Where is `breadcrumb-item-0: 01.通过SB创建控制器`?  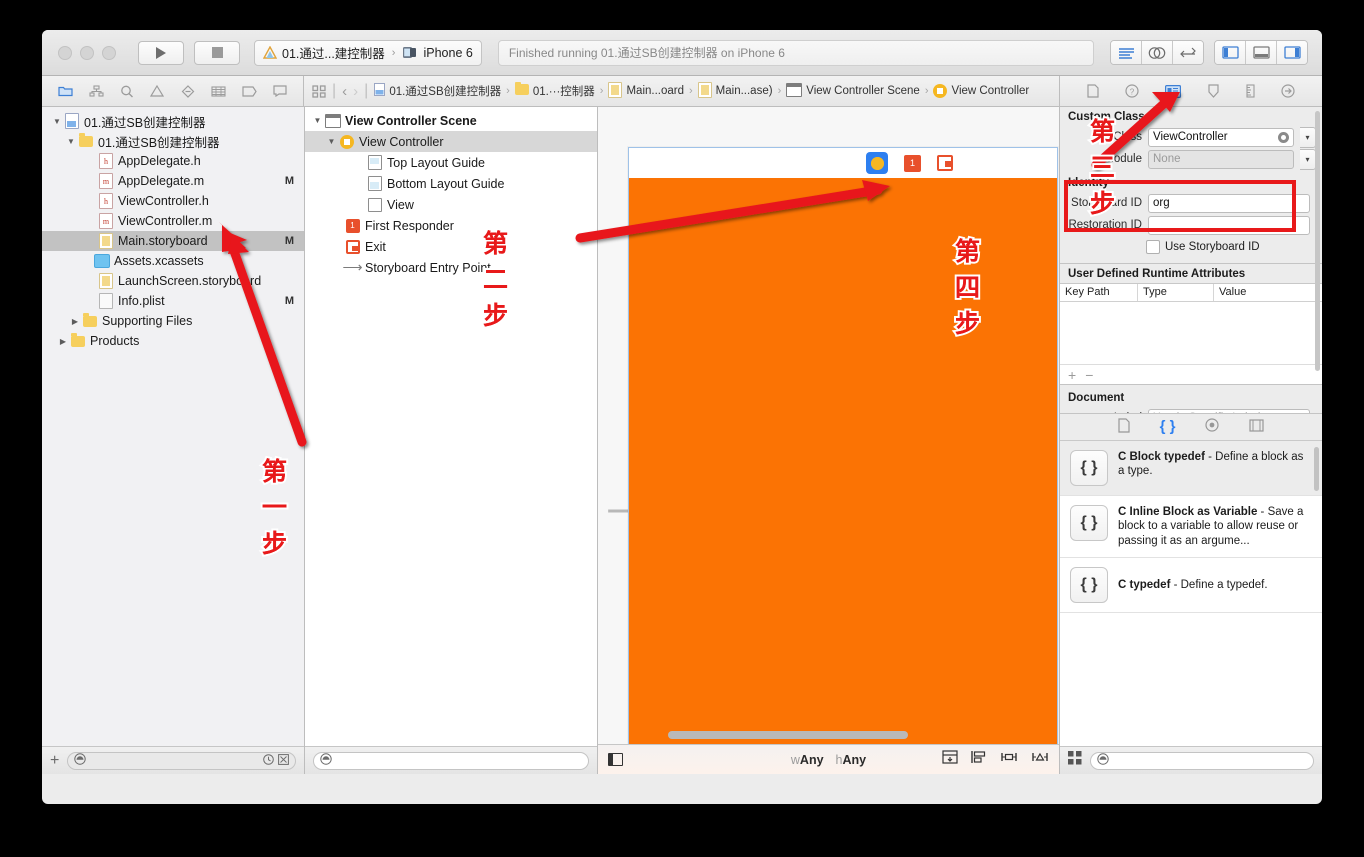 breadcrumb-item-0: 01.通过SB创建控制器 is located at coordinates (445, 91).